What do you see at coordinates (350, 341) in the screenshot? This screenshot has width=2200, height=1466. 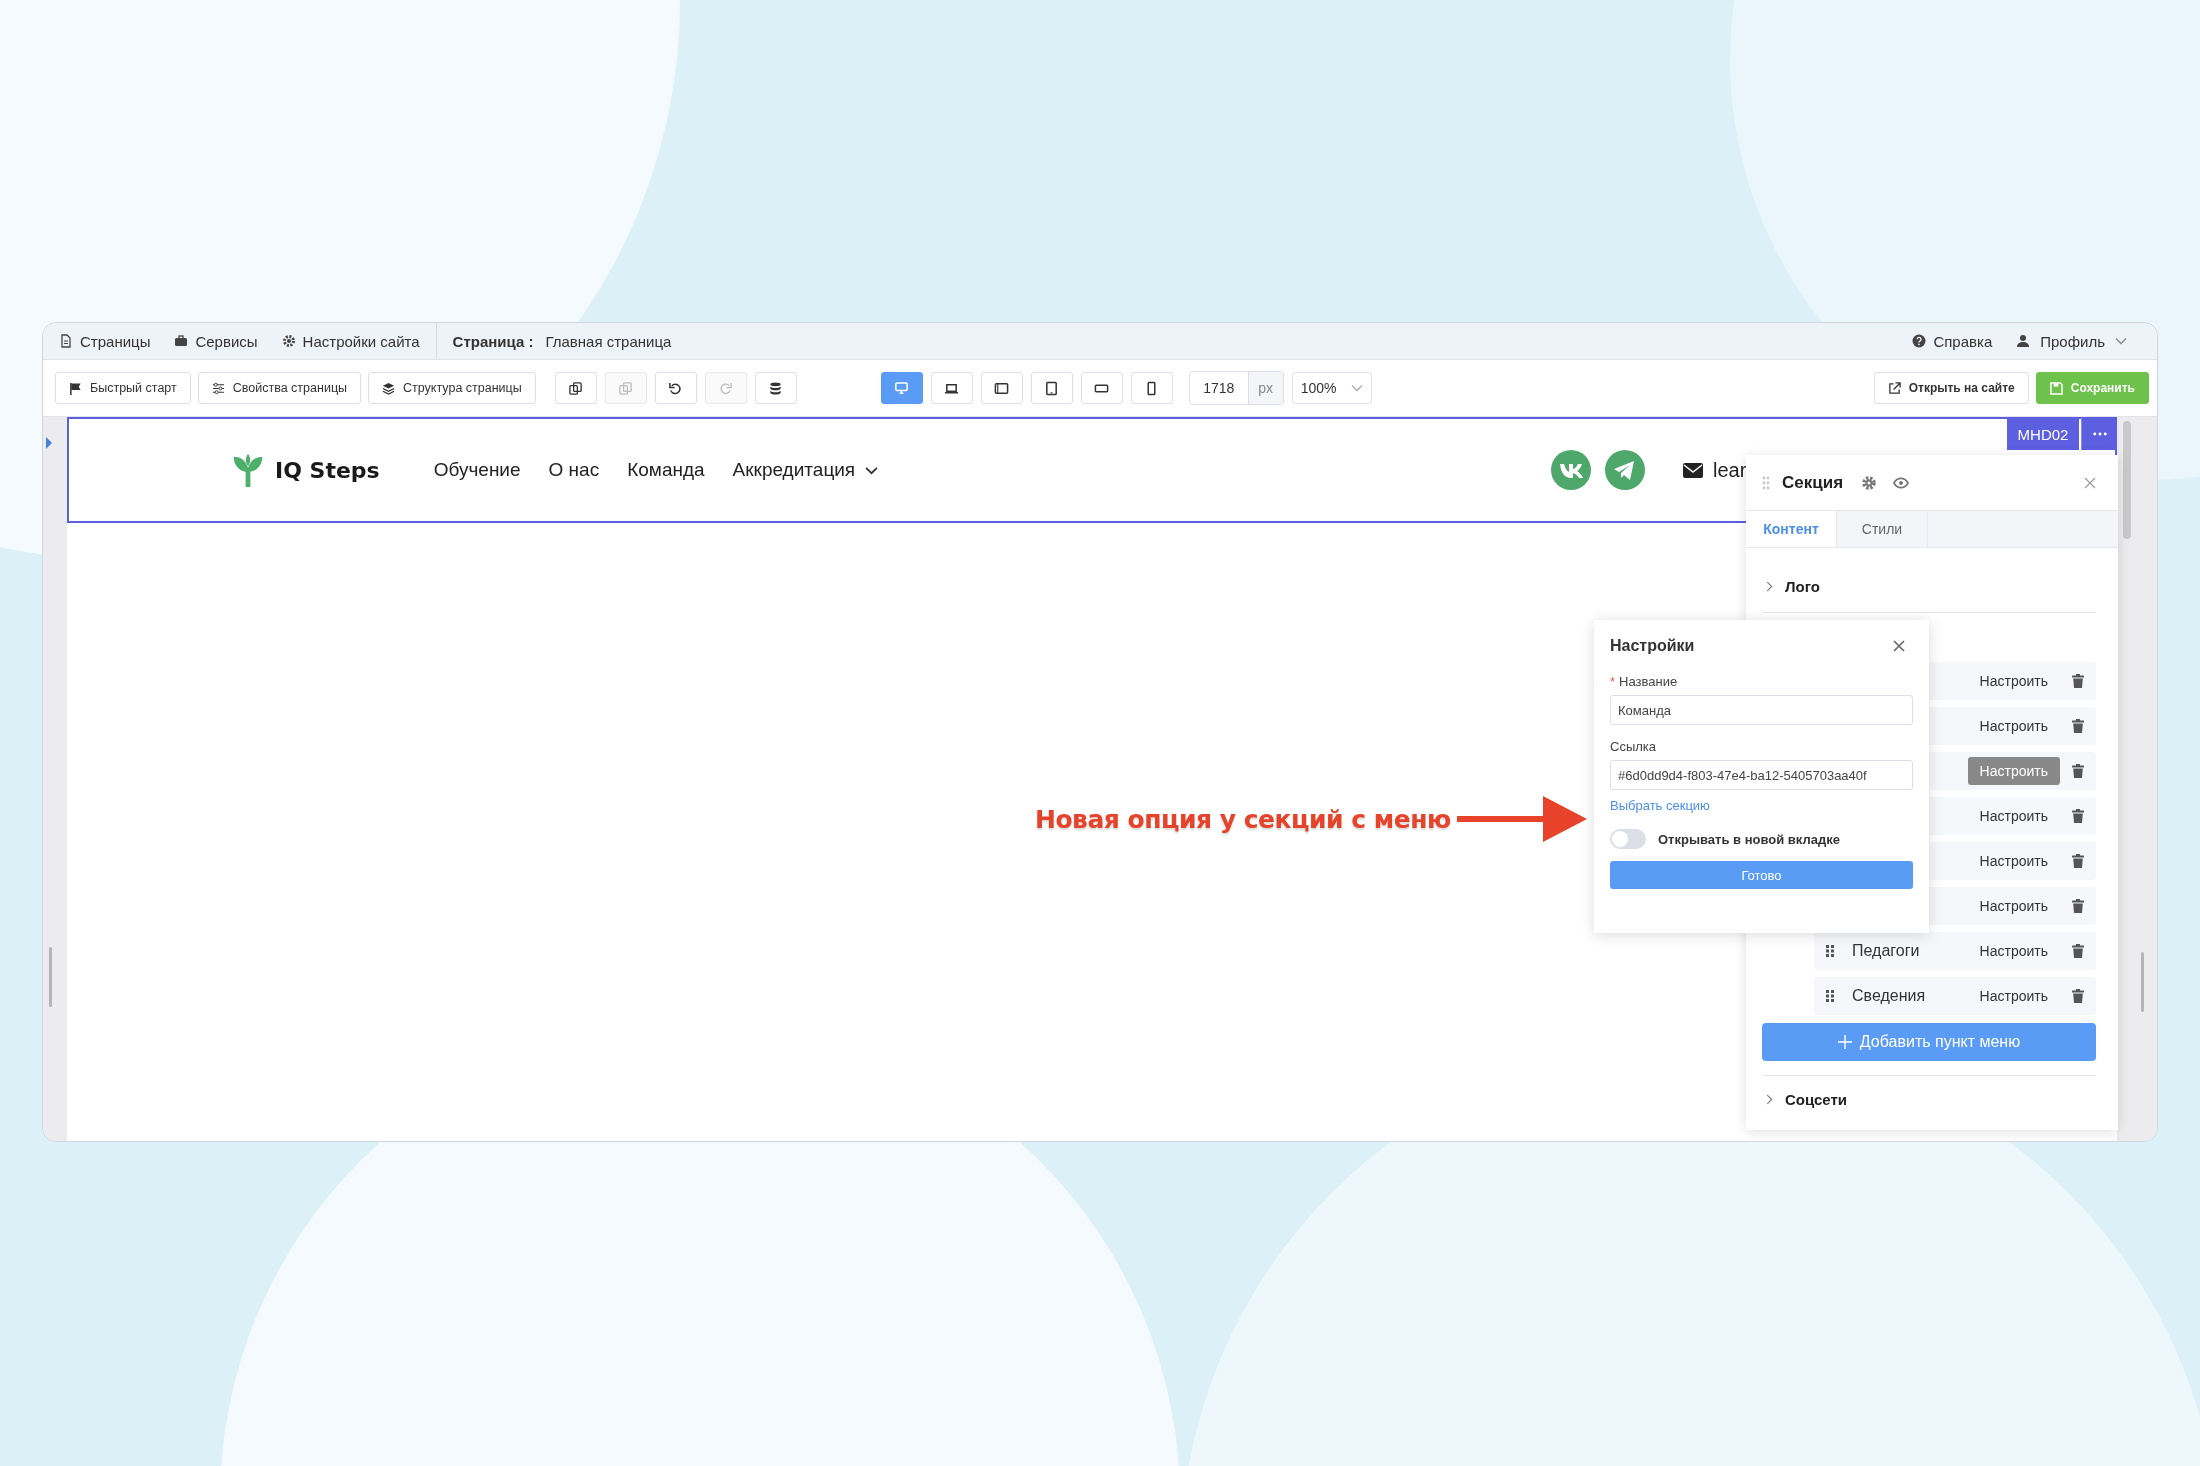 I see `top-menu-item: Настройки сайта` at bounding box center [350, 341].